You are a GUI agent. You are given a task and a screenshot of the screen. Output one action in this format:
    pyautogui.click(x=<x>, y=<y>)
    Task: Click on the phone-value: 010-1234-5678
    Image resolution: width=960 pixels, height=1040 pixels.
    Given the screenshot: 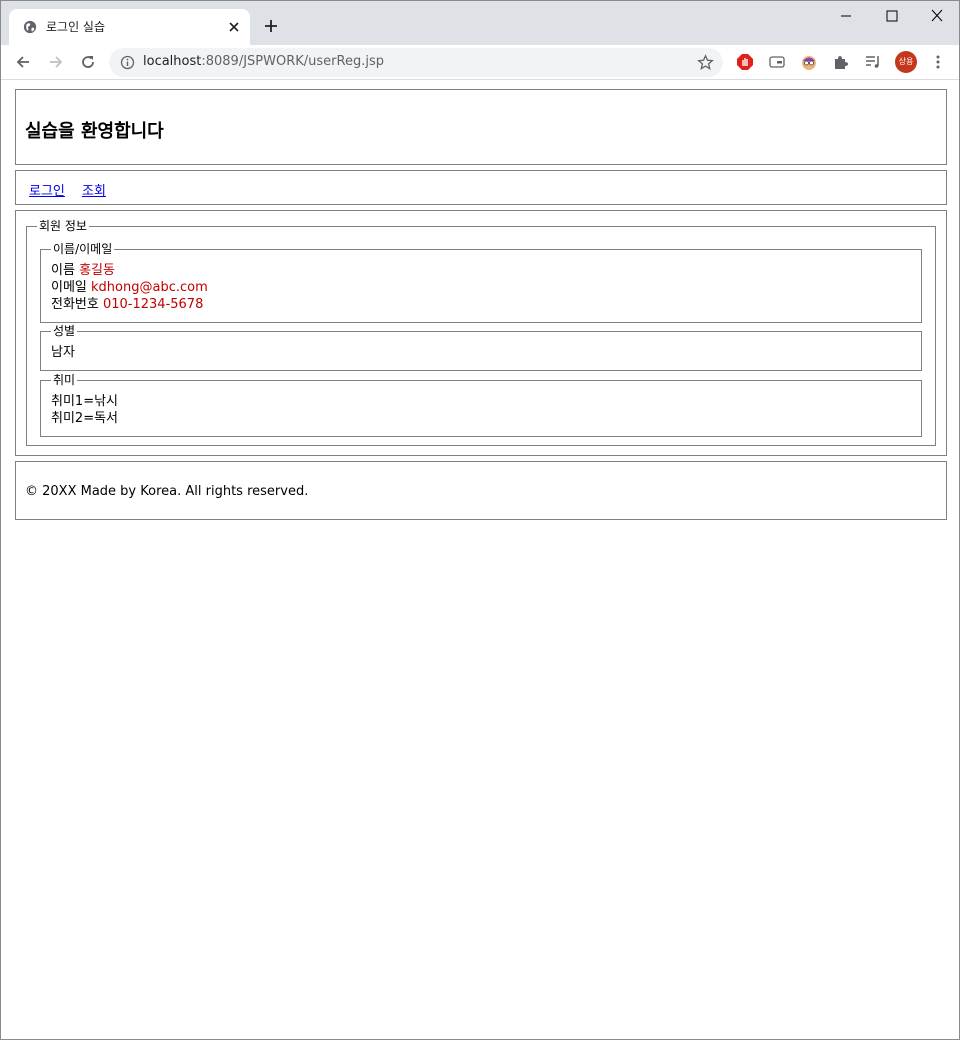 What is the action you would take?
    pyautogui.click(x=153, y=304)
    